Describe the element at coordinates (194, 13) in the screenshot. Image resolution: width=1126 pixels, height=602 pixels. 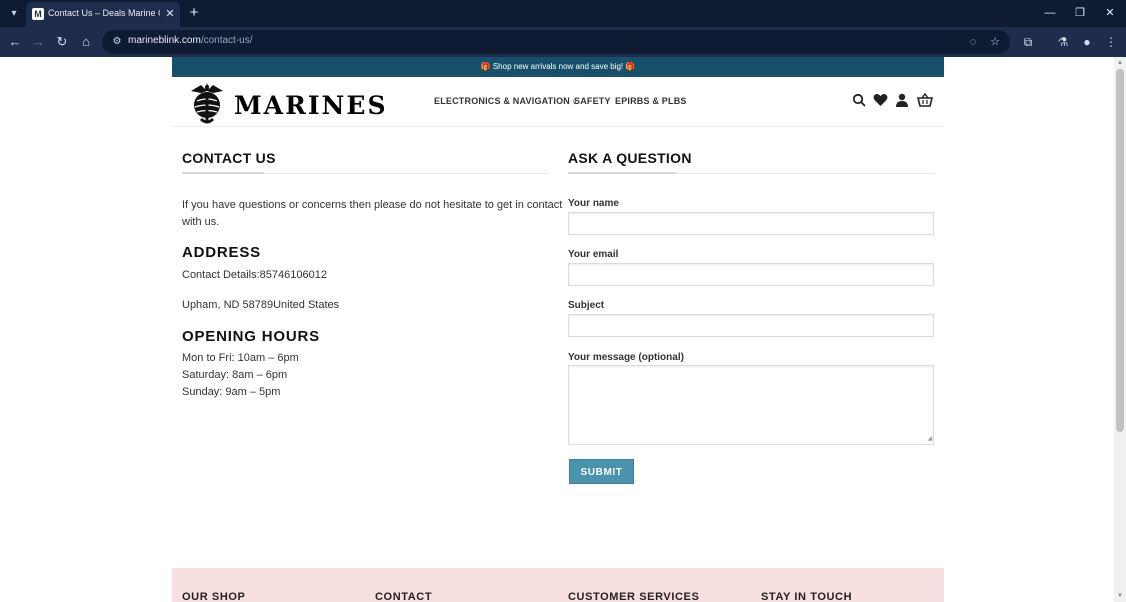
I see `new-tab-icon: +` at that location.